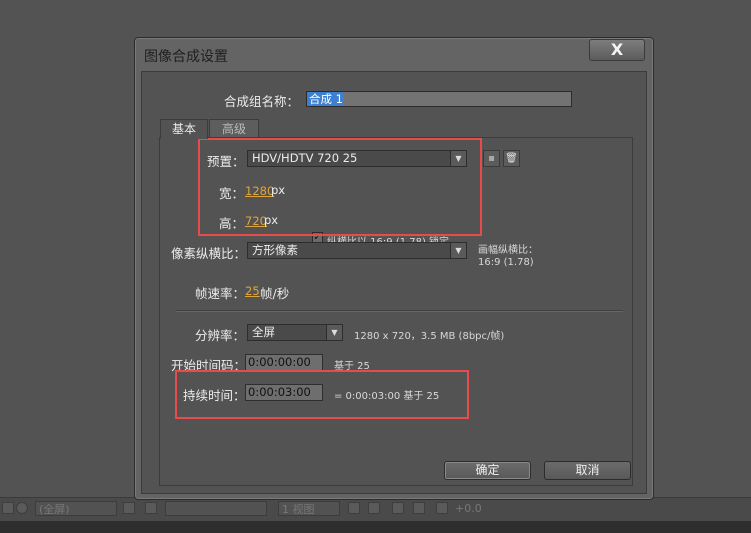 The height and width of the screenshot is (533, 751). Describe the element at coordinates (387, 396) in the screenshot. I see `duration-note: = 0:00:03:00 基于 25` at that location.